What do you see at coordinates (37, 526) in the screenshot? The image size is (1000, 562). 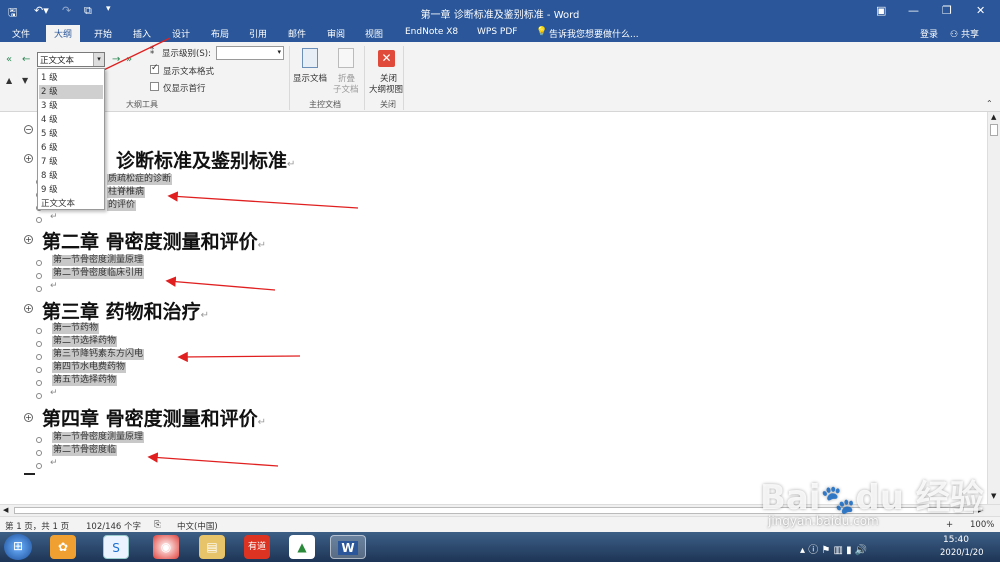 I see `page-count: 第 1 页，共 1 页` at bounding box center [37, 526].